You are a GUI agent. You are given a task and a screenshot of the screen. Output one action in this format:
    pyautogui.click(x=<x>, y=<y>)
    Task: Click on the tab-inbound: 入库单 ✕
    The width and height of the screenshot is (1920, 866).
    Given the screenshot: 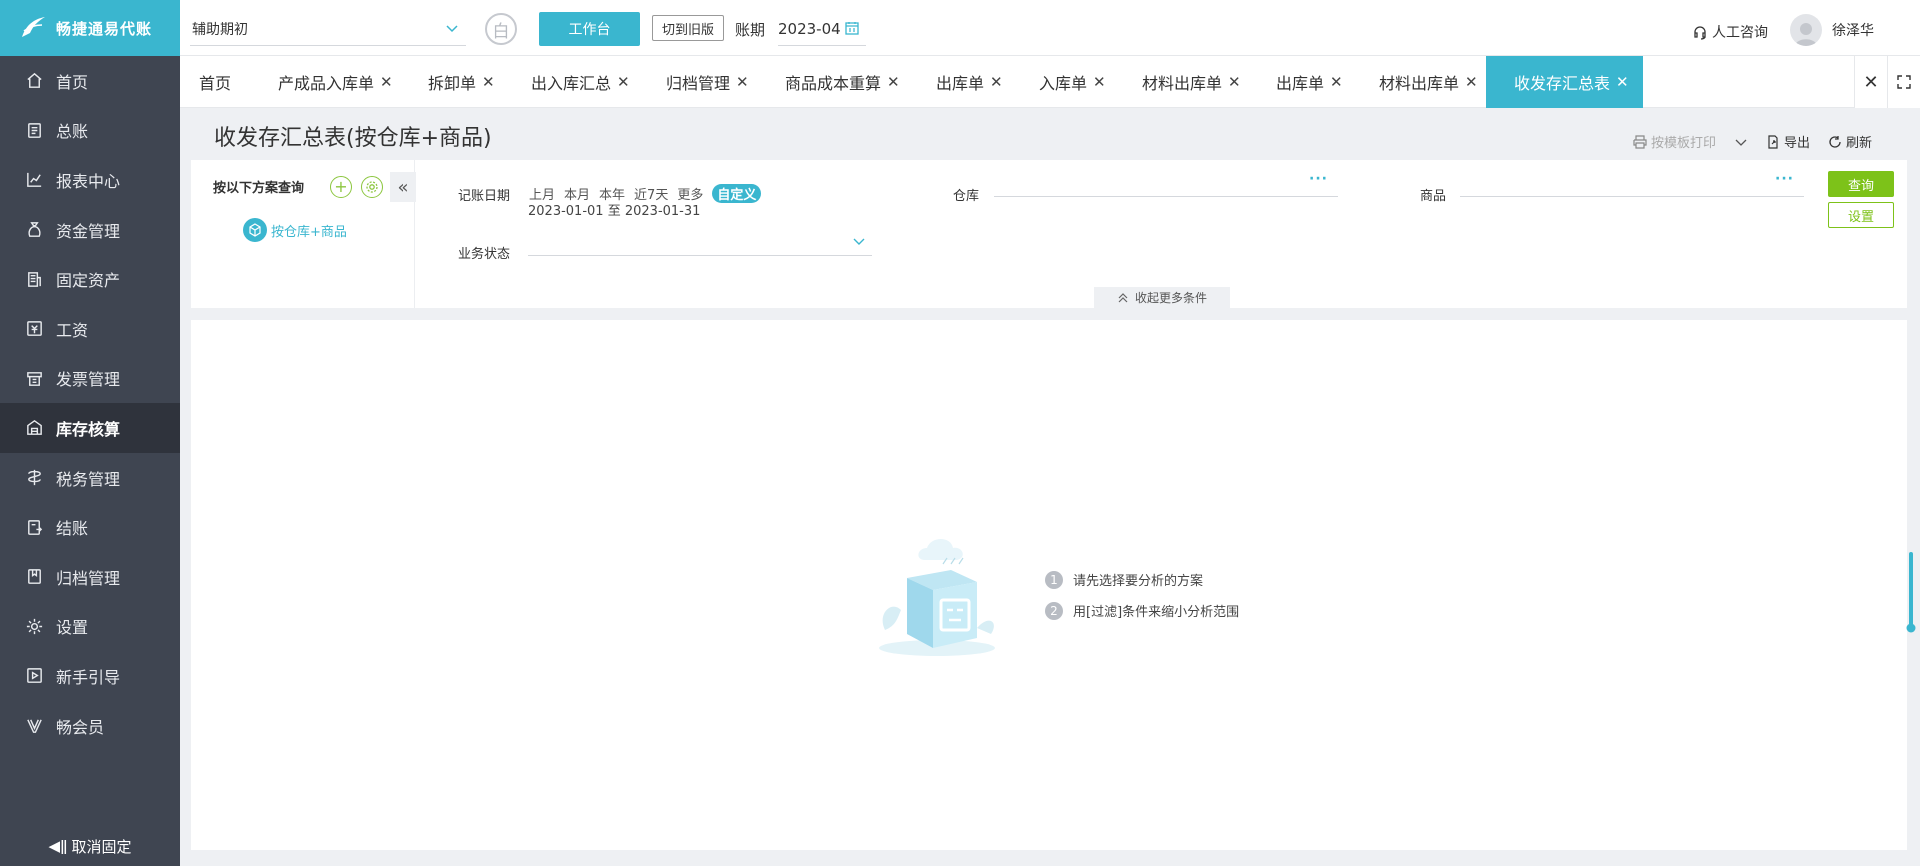 What is the action you would take?
    pyautogui.click(x=1072, y=82)
    